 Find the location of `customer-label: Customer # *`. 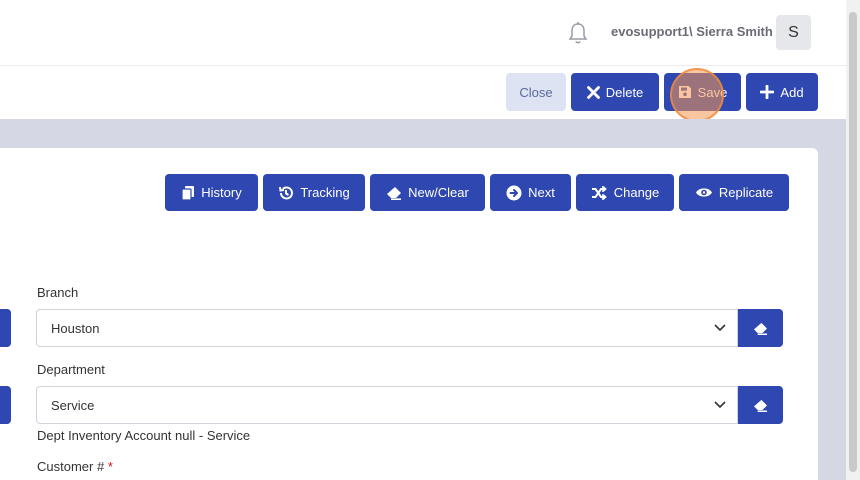

customer-label: Customer # * is located at coordinates (75, 466).